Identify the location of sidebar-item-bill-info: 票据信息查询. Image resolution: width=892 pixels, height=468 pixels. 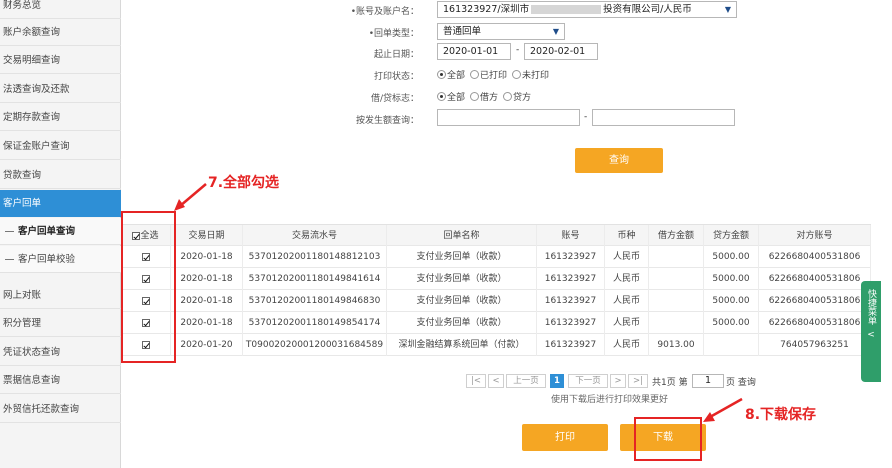
(60, 380).